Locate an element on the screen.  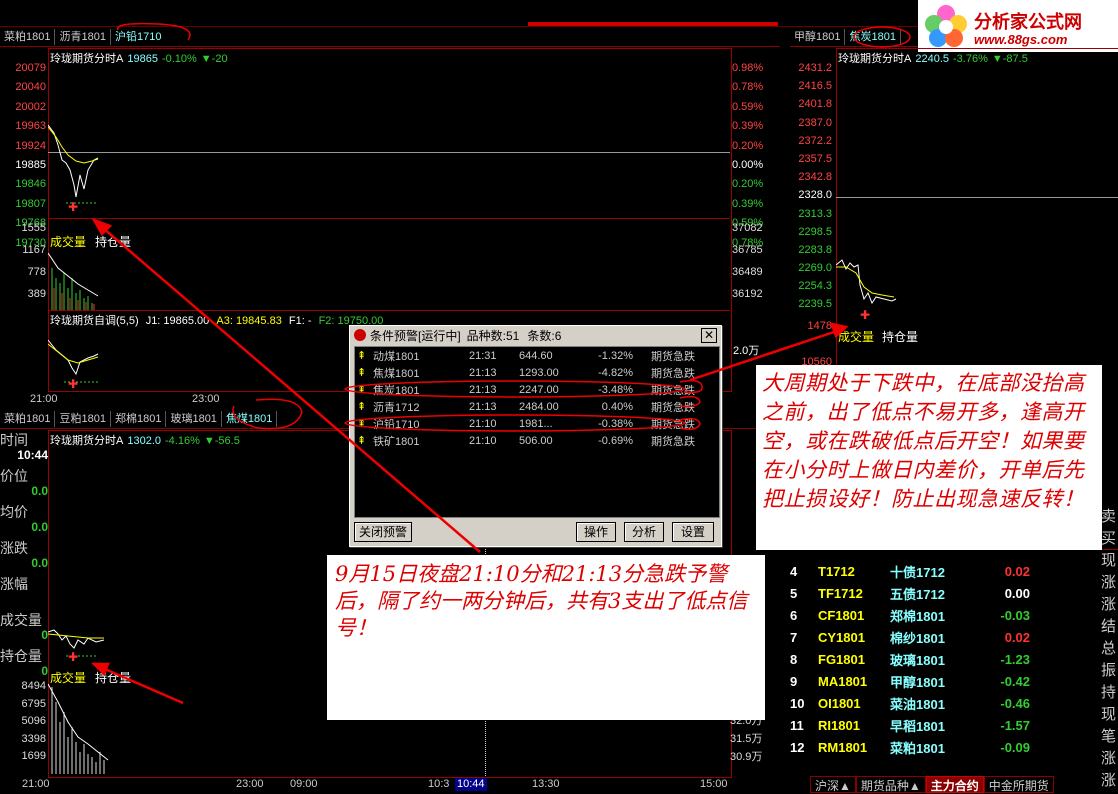
chart2-price: 1302.0 is located at coordinates (144, 441).